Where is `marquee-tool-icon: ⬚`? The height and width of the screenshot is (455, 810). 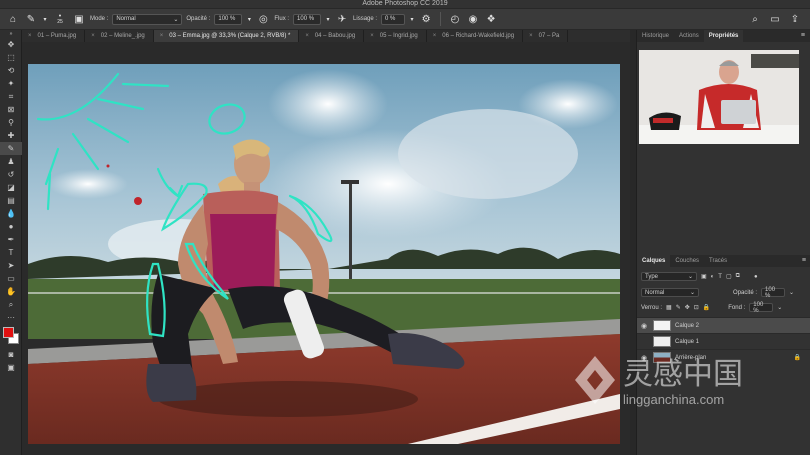 marquee-tool-icon: ⬚ is located at coordinates (11, 57).